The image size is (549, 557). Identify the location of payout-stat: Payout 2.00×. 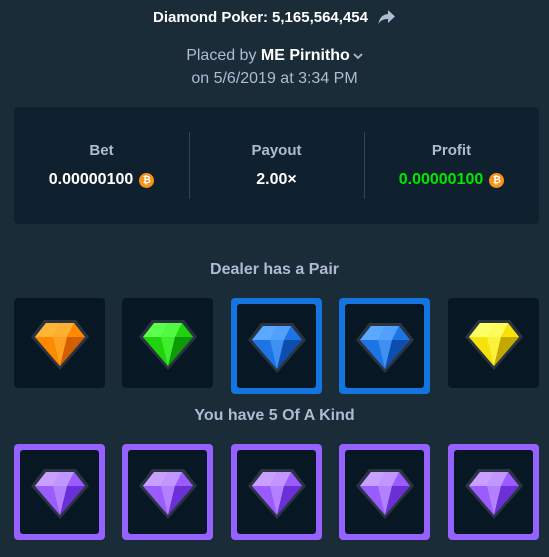
(276, 165).